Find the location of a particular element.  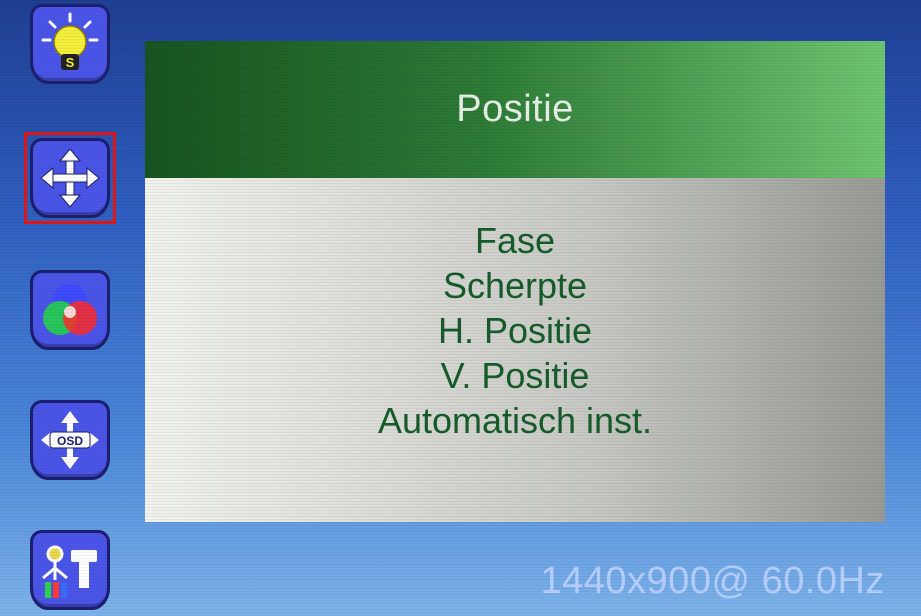

menu-item-fase: Fase is located at coordinates (515, 240).